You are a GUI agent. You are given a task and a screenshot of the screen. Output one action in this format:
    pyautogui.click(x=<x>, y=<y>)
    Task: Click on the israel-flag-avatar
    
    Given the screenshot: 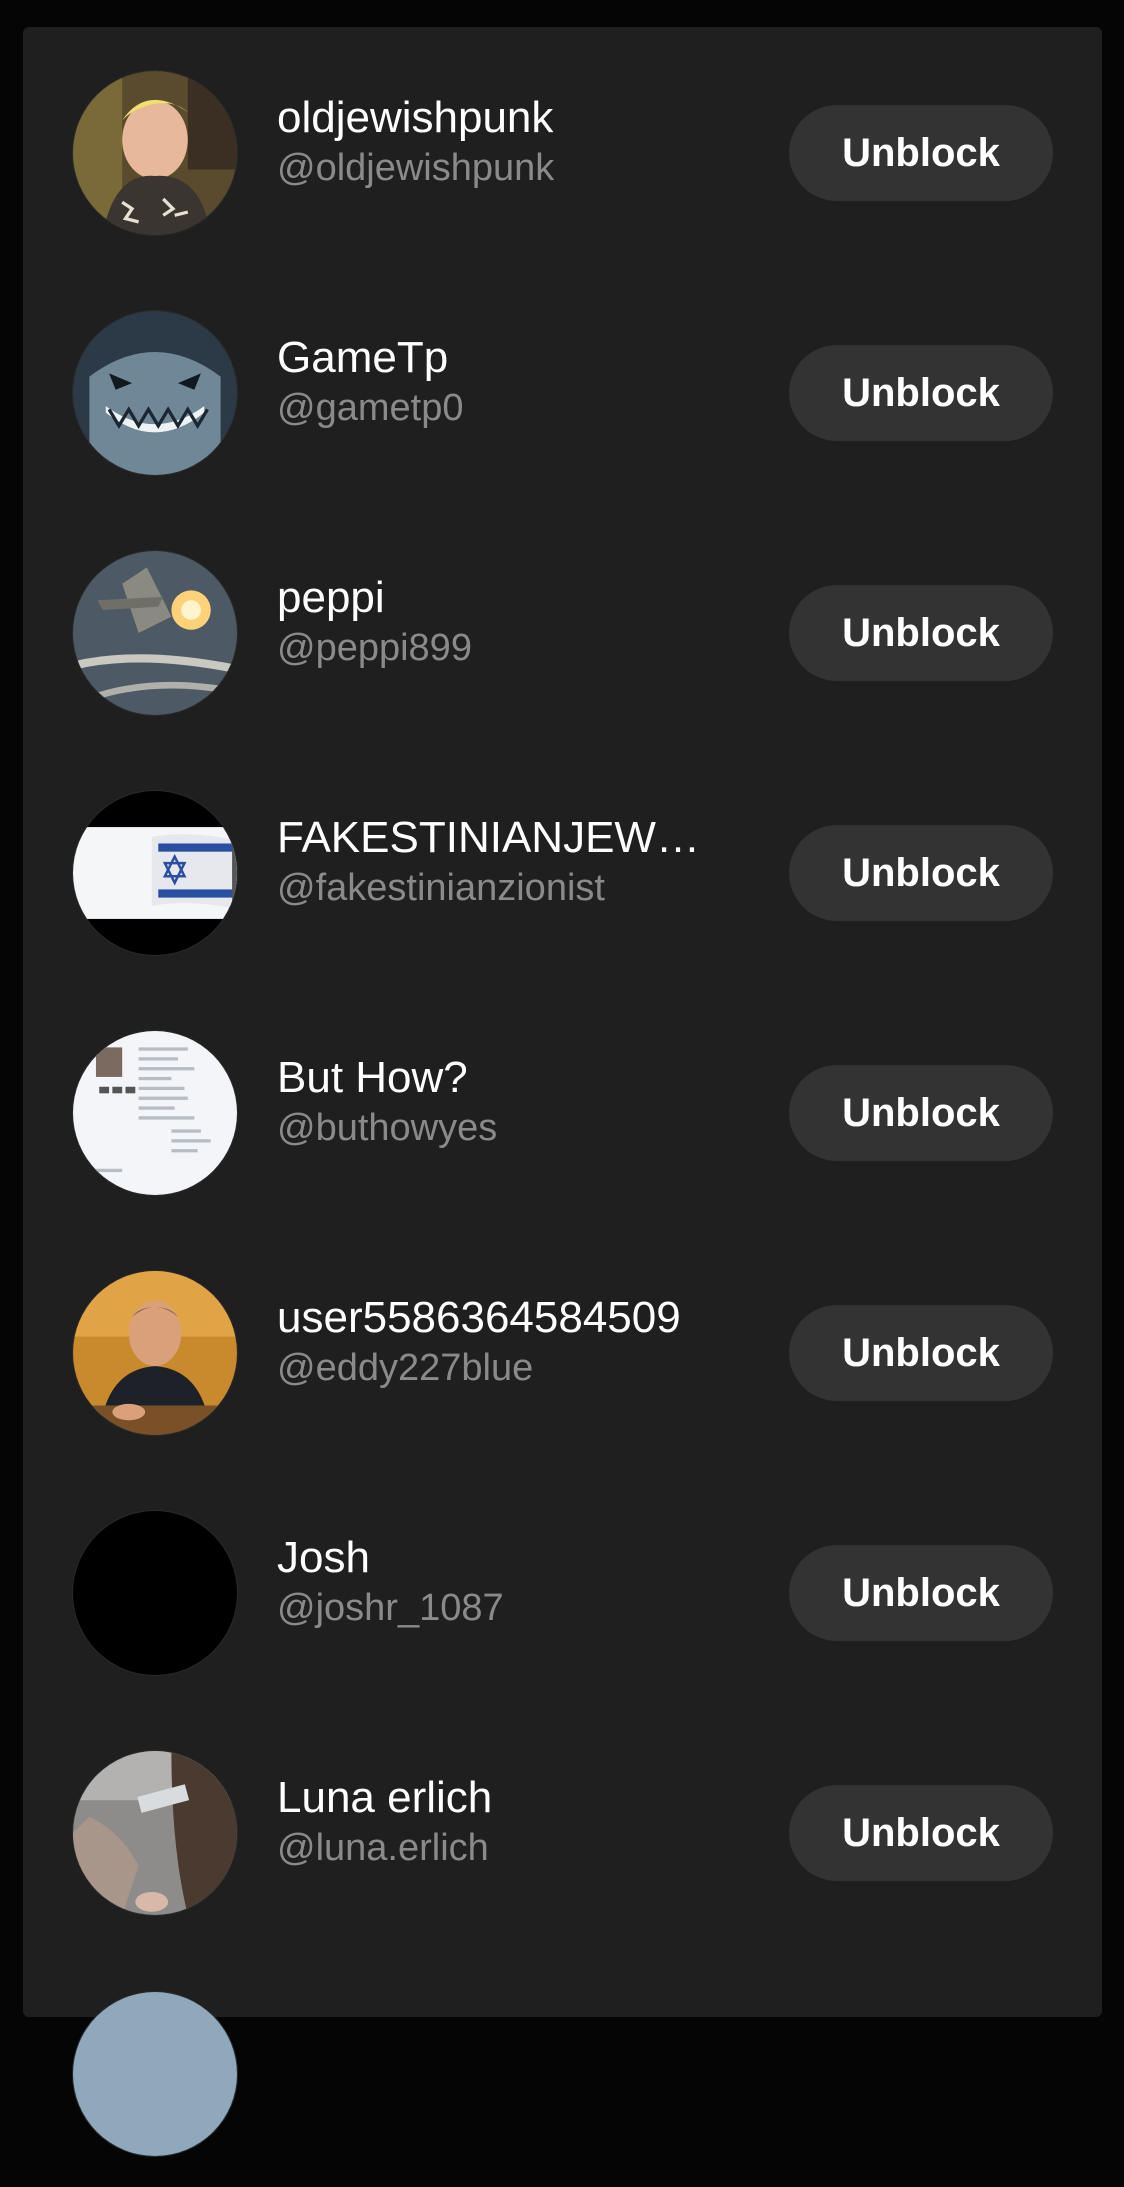 What is the action you would take?
    pyautogui.click(x=155, y=873)
    